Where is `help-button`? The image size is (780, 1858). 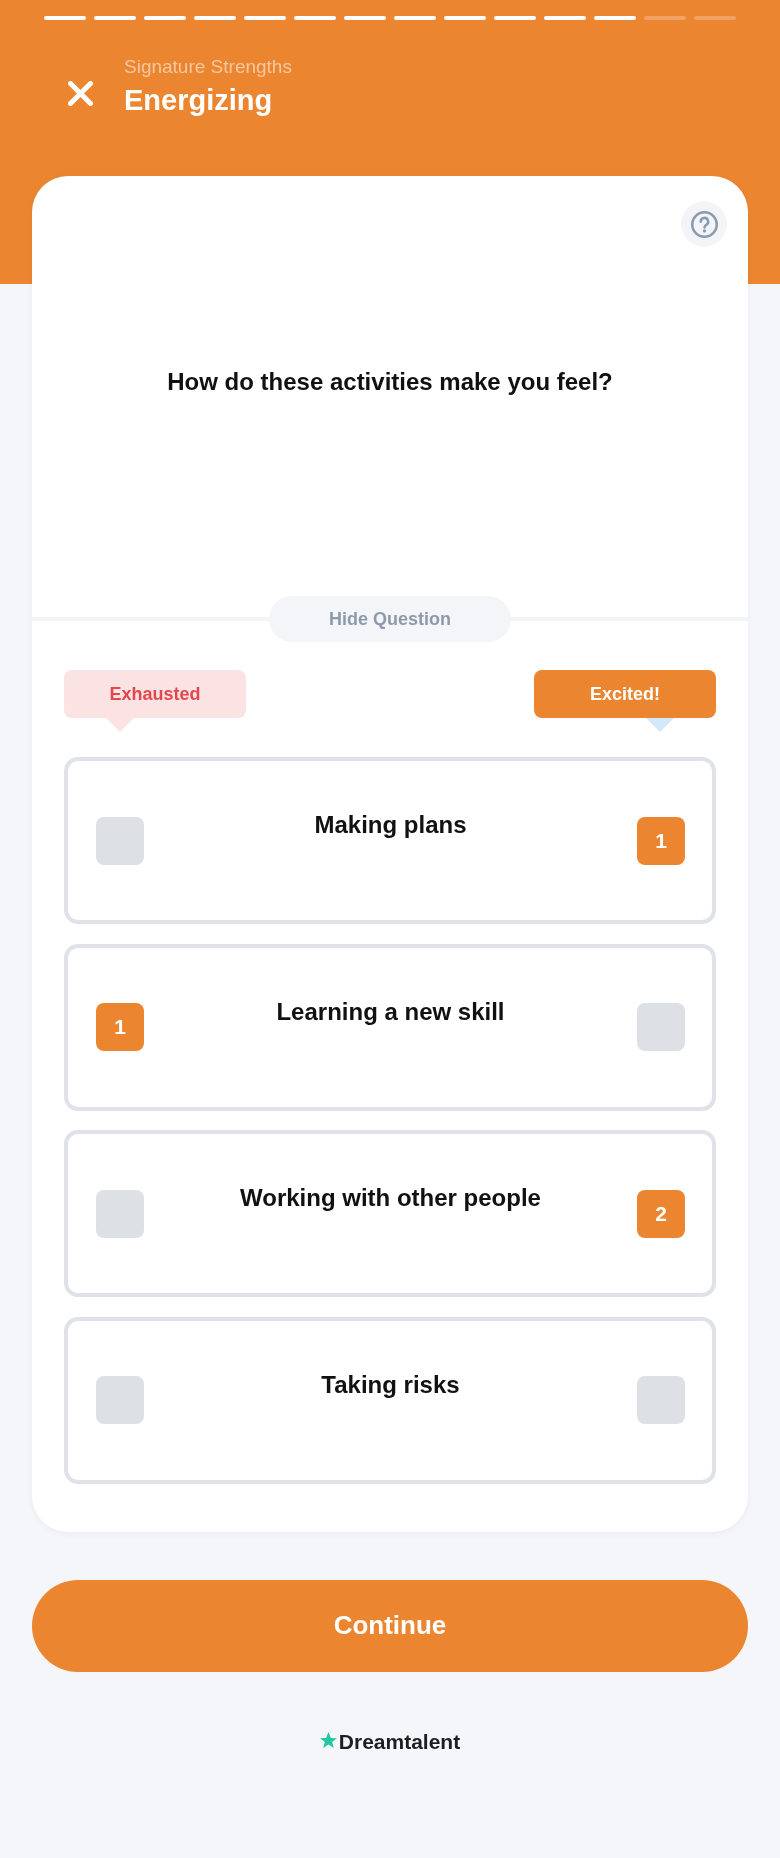
help-button is located at coordinates (704, 224).